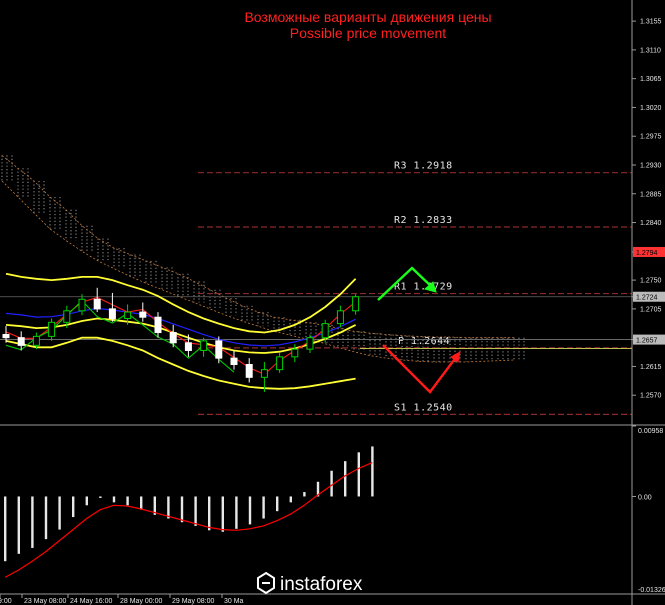 The width and height of the screenshot is (665, 605). What do you see at coordinates (651, 367) in the screenshot?
I see `y-tick-label: 1.2615` at bounding box center [651, 367].